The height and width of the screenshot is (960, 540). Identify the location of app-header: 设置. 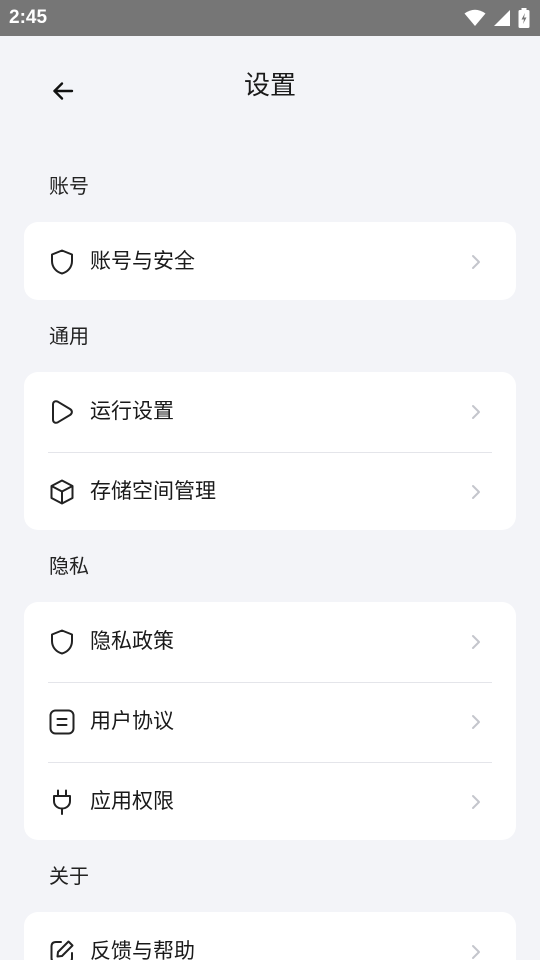
(270, 86).